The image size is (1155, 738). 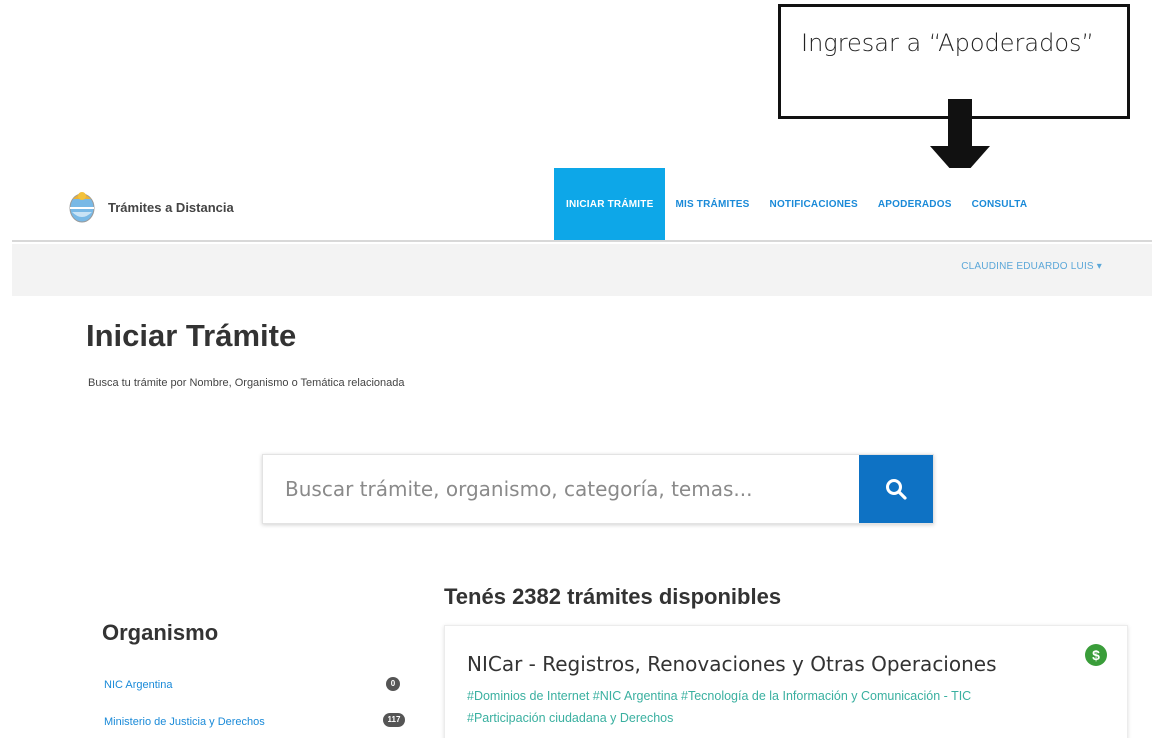 I want to click on brand-name: Trámites a Distancia, so click(x=171, y=207).